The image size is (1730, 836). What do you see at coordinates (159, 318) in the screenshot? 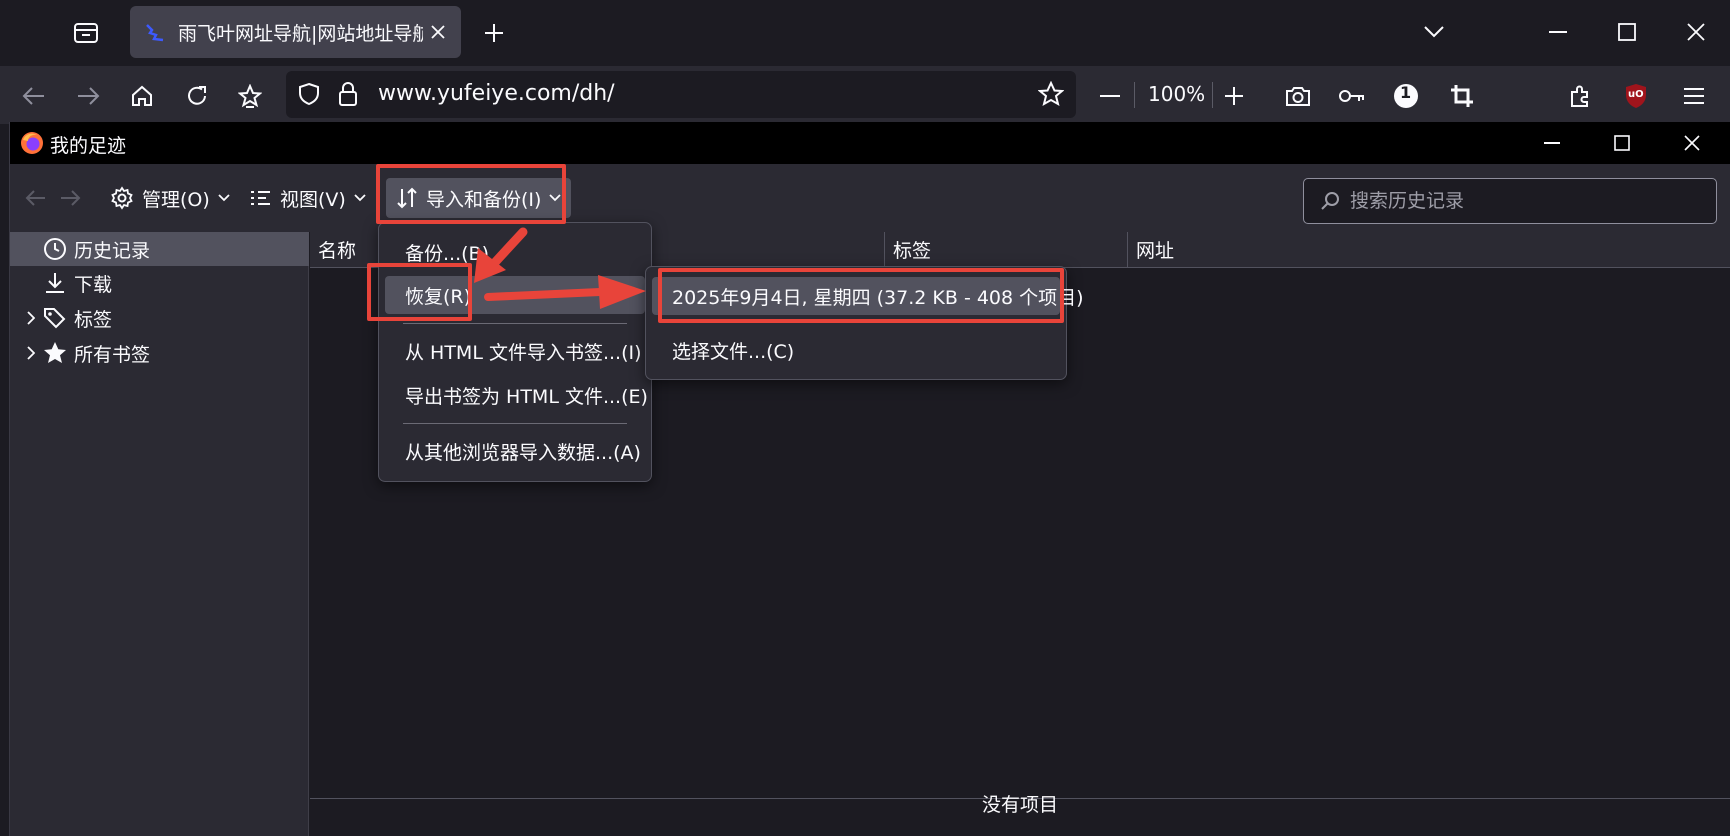
I see `sidebar-item-tags: 标签` at bounding box center [159, 318].